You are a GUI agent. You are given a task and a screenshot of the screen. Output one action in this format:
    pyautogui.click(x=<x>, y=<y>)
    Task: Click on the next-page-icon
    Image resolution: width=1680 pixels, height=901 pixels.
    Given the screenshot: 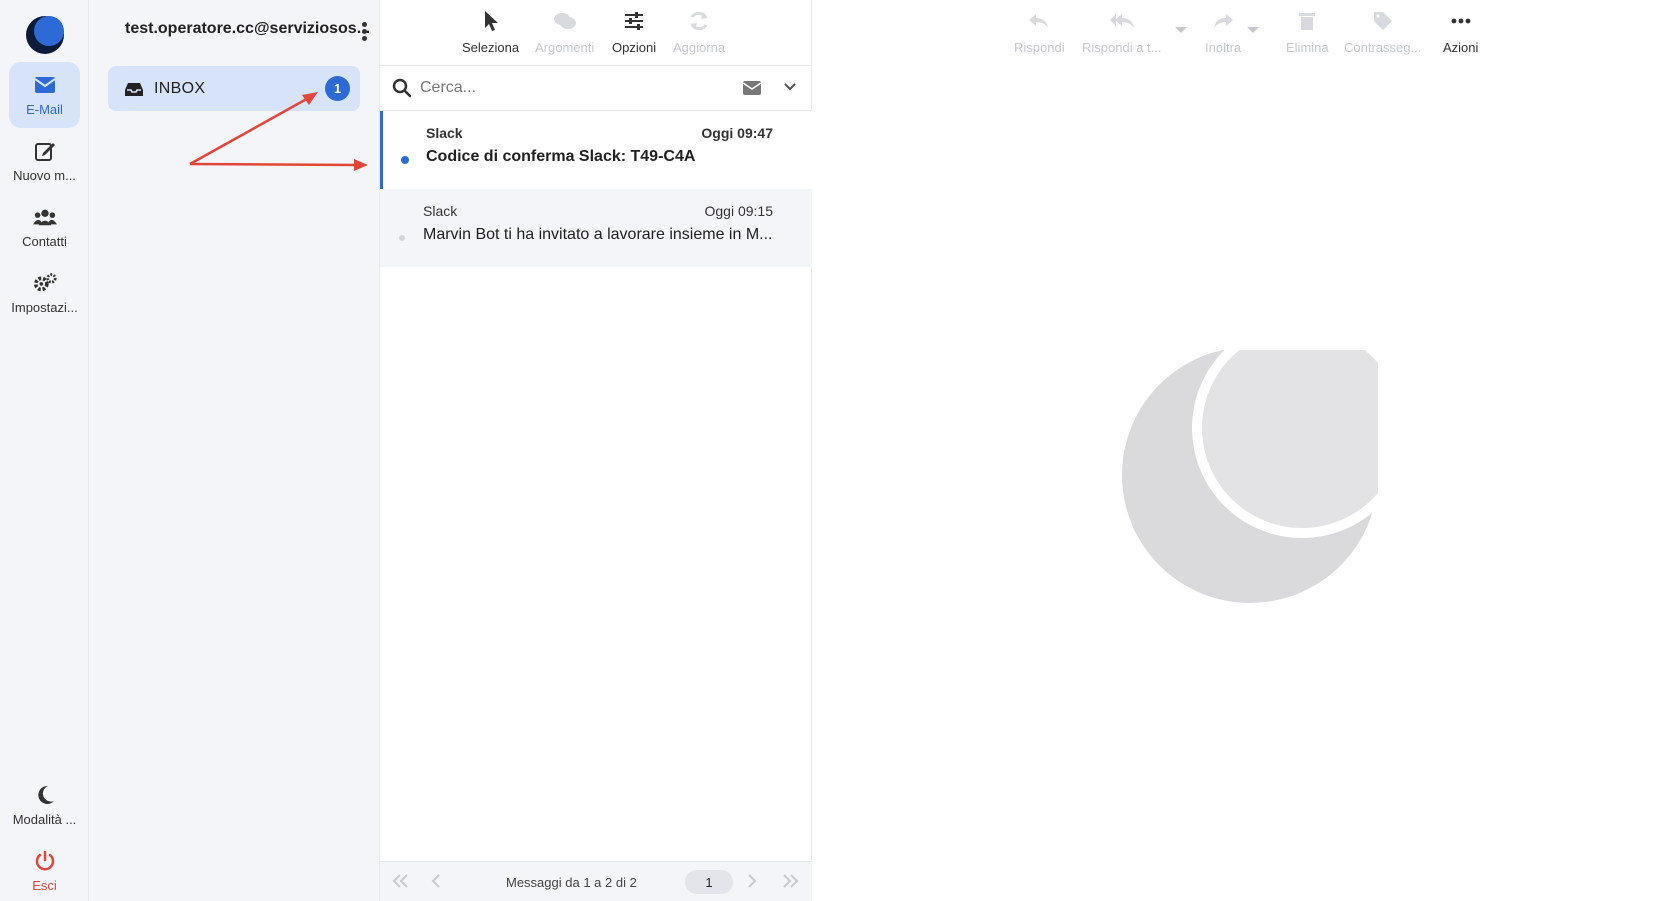 What is the action you would take?
    pyautogui.click(x=752, y=881)
    